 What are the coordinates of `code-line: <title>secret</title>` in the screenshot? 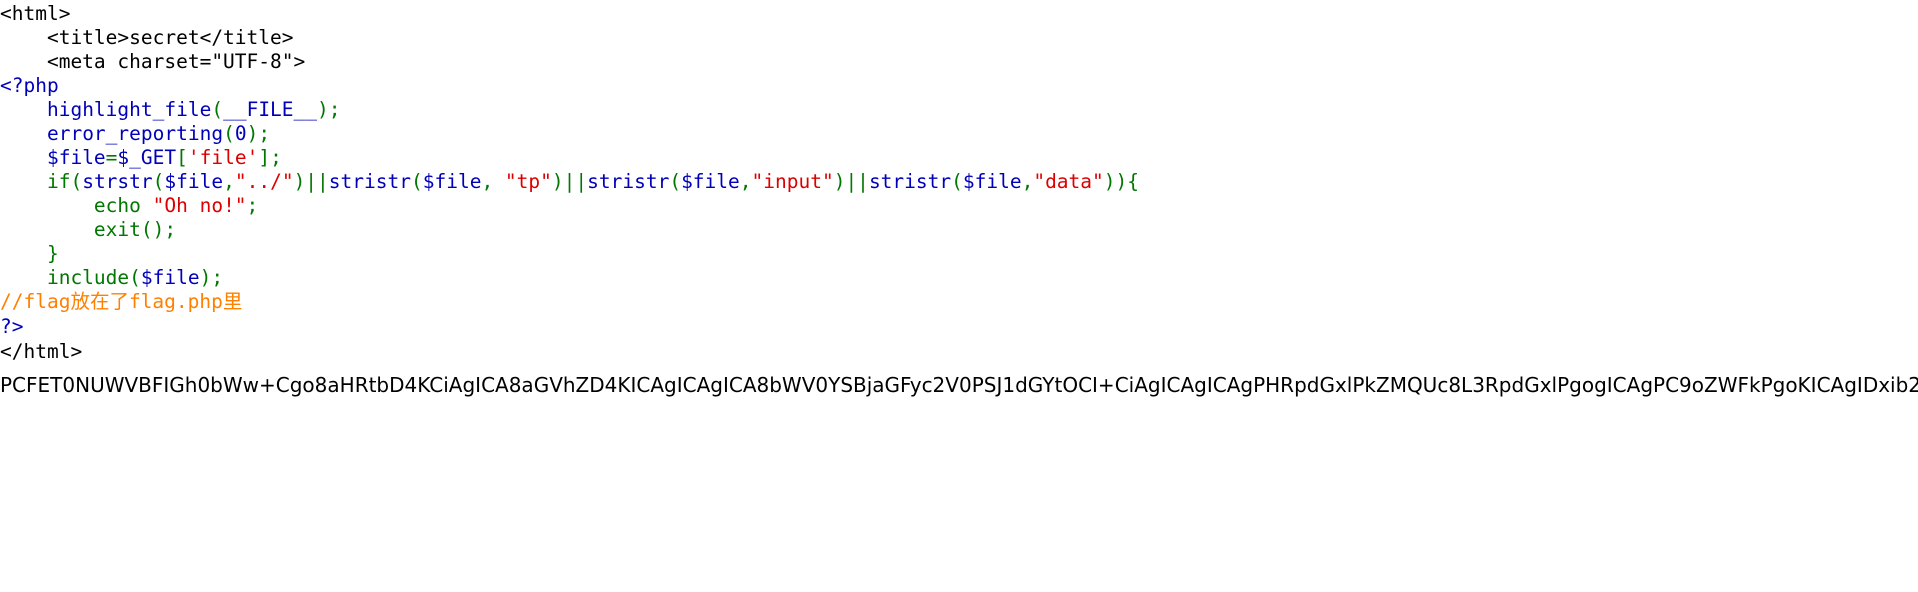 It's located at (569, 38).